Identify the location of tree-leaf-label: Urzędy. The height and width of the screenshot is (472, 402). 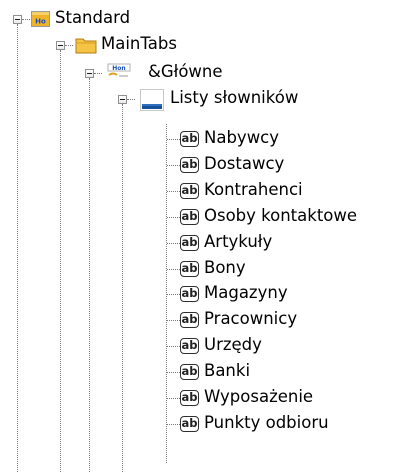
(233, 345).